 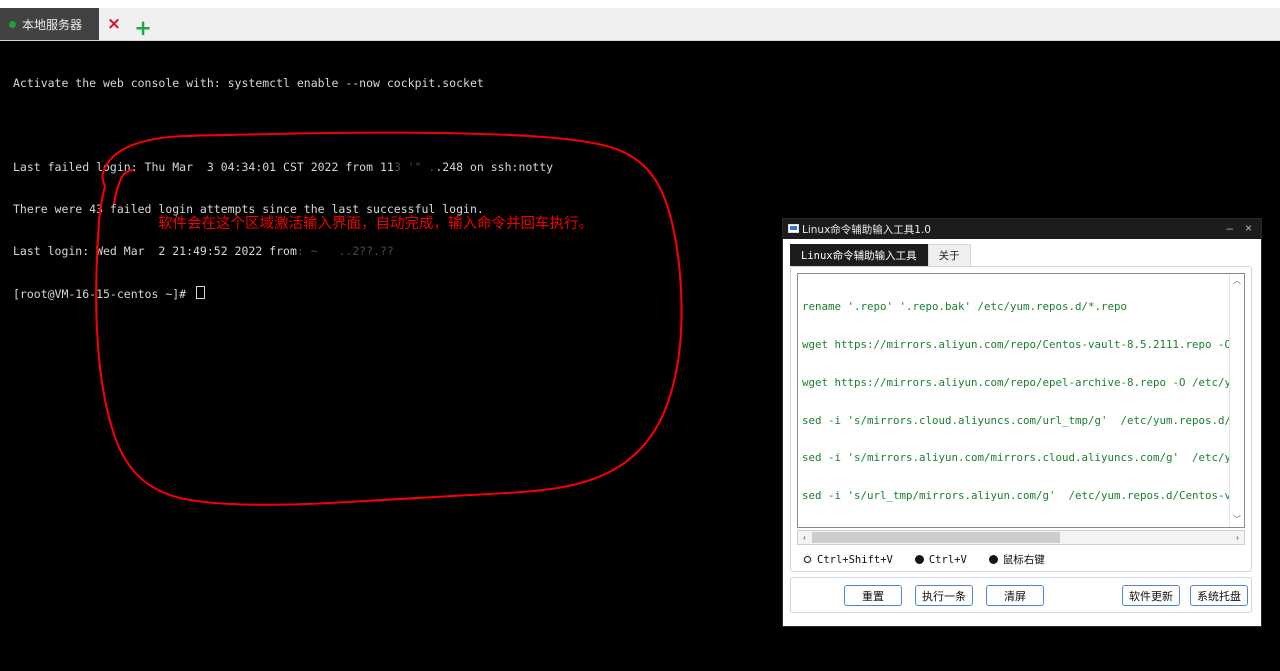 I want to click on system-tray-button: 系统托盘, so click(x=1219, y=595).